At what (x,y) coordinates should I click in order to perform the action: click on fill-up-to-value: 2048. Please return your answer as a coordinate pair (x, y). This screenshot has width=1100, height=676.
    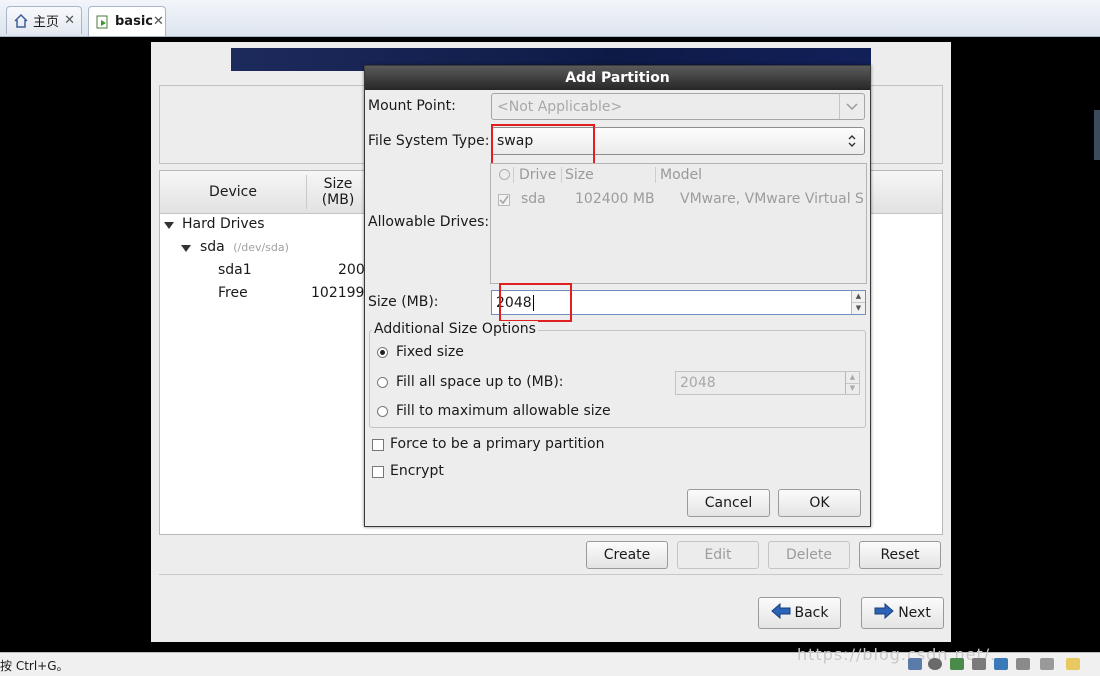
    Looking at the image, I should click on (698, 383).